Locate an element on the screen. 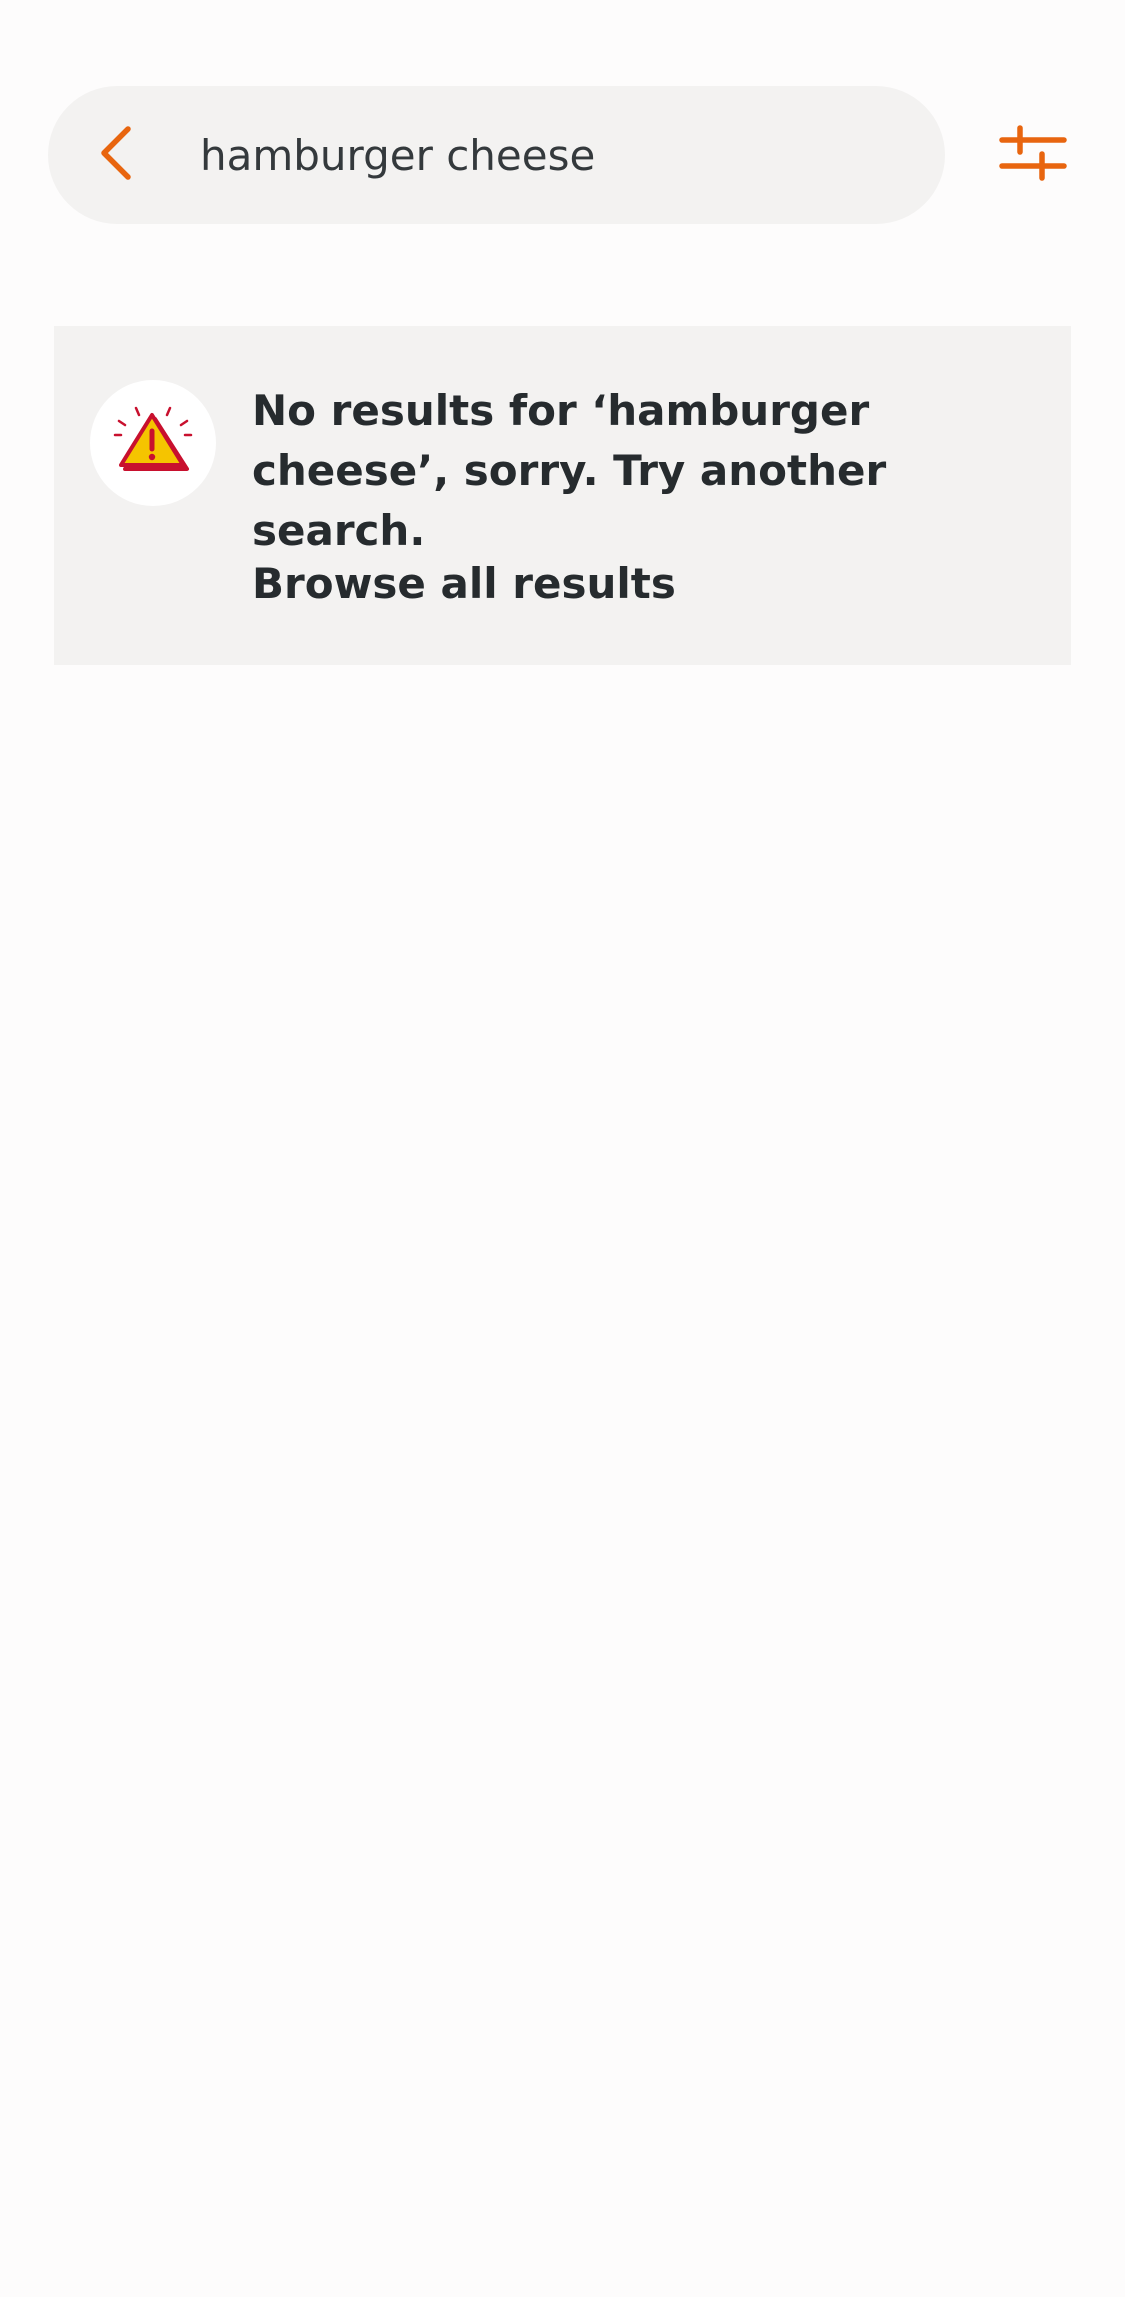  search-input is located at coordinates (550, 155).